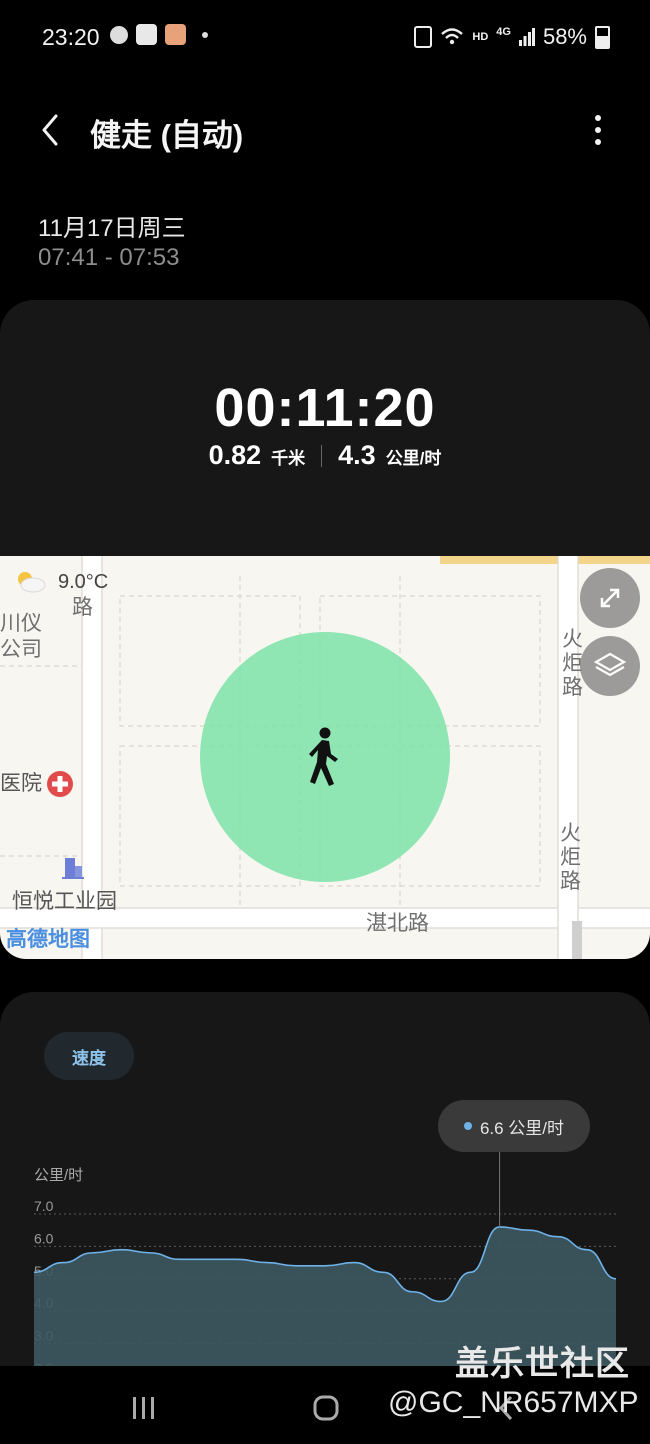 The width and height of the screenshot is (650, 1444). Describe the element at coordinates (570, 857) in the screenshot. I see `map-label-torch-road-2: 火炬路` at that location.